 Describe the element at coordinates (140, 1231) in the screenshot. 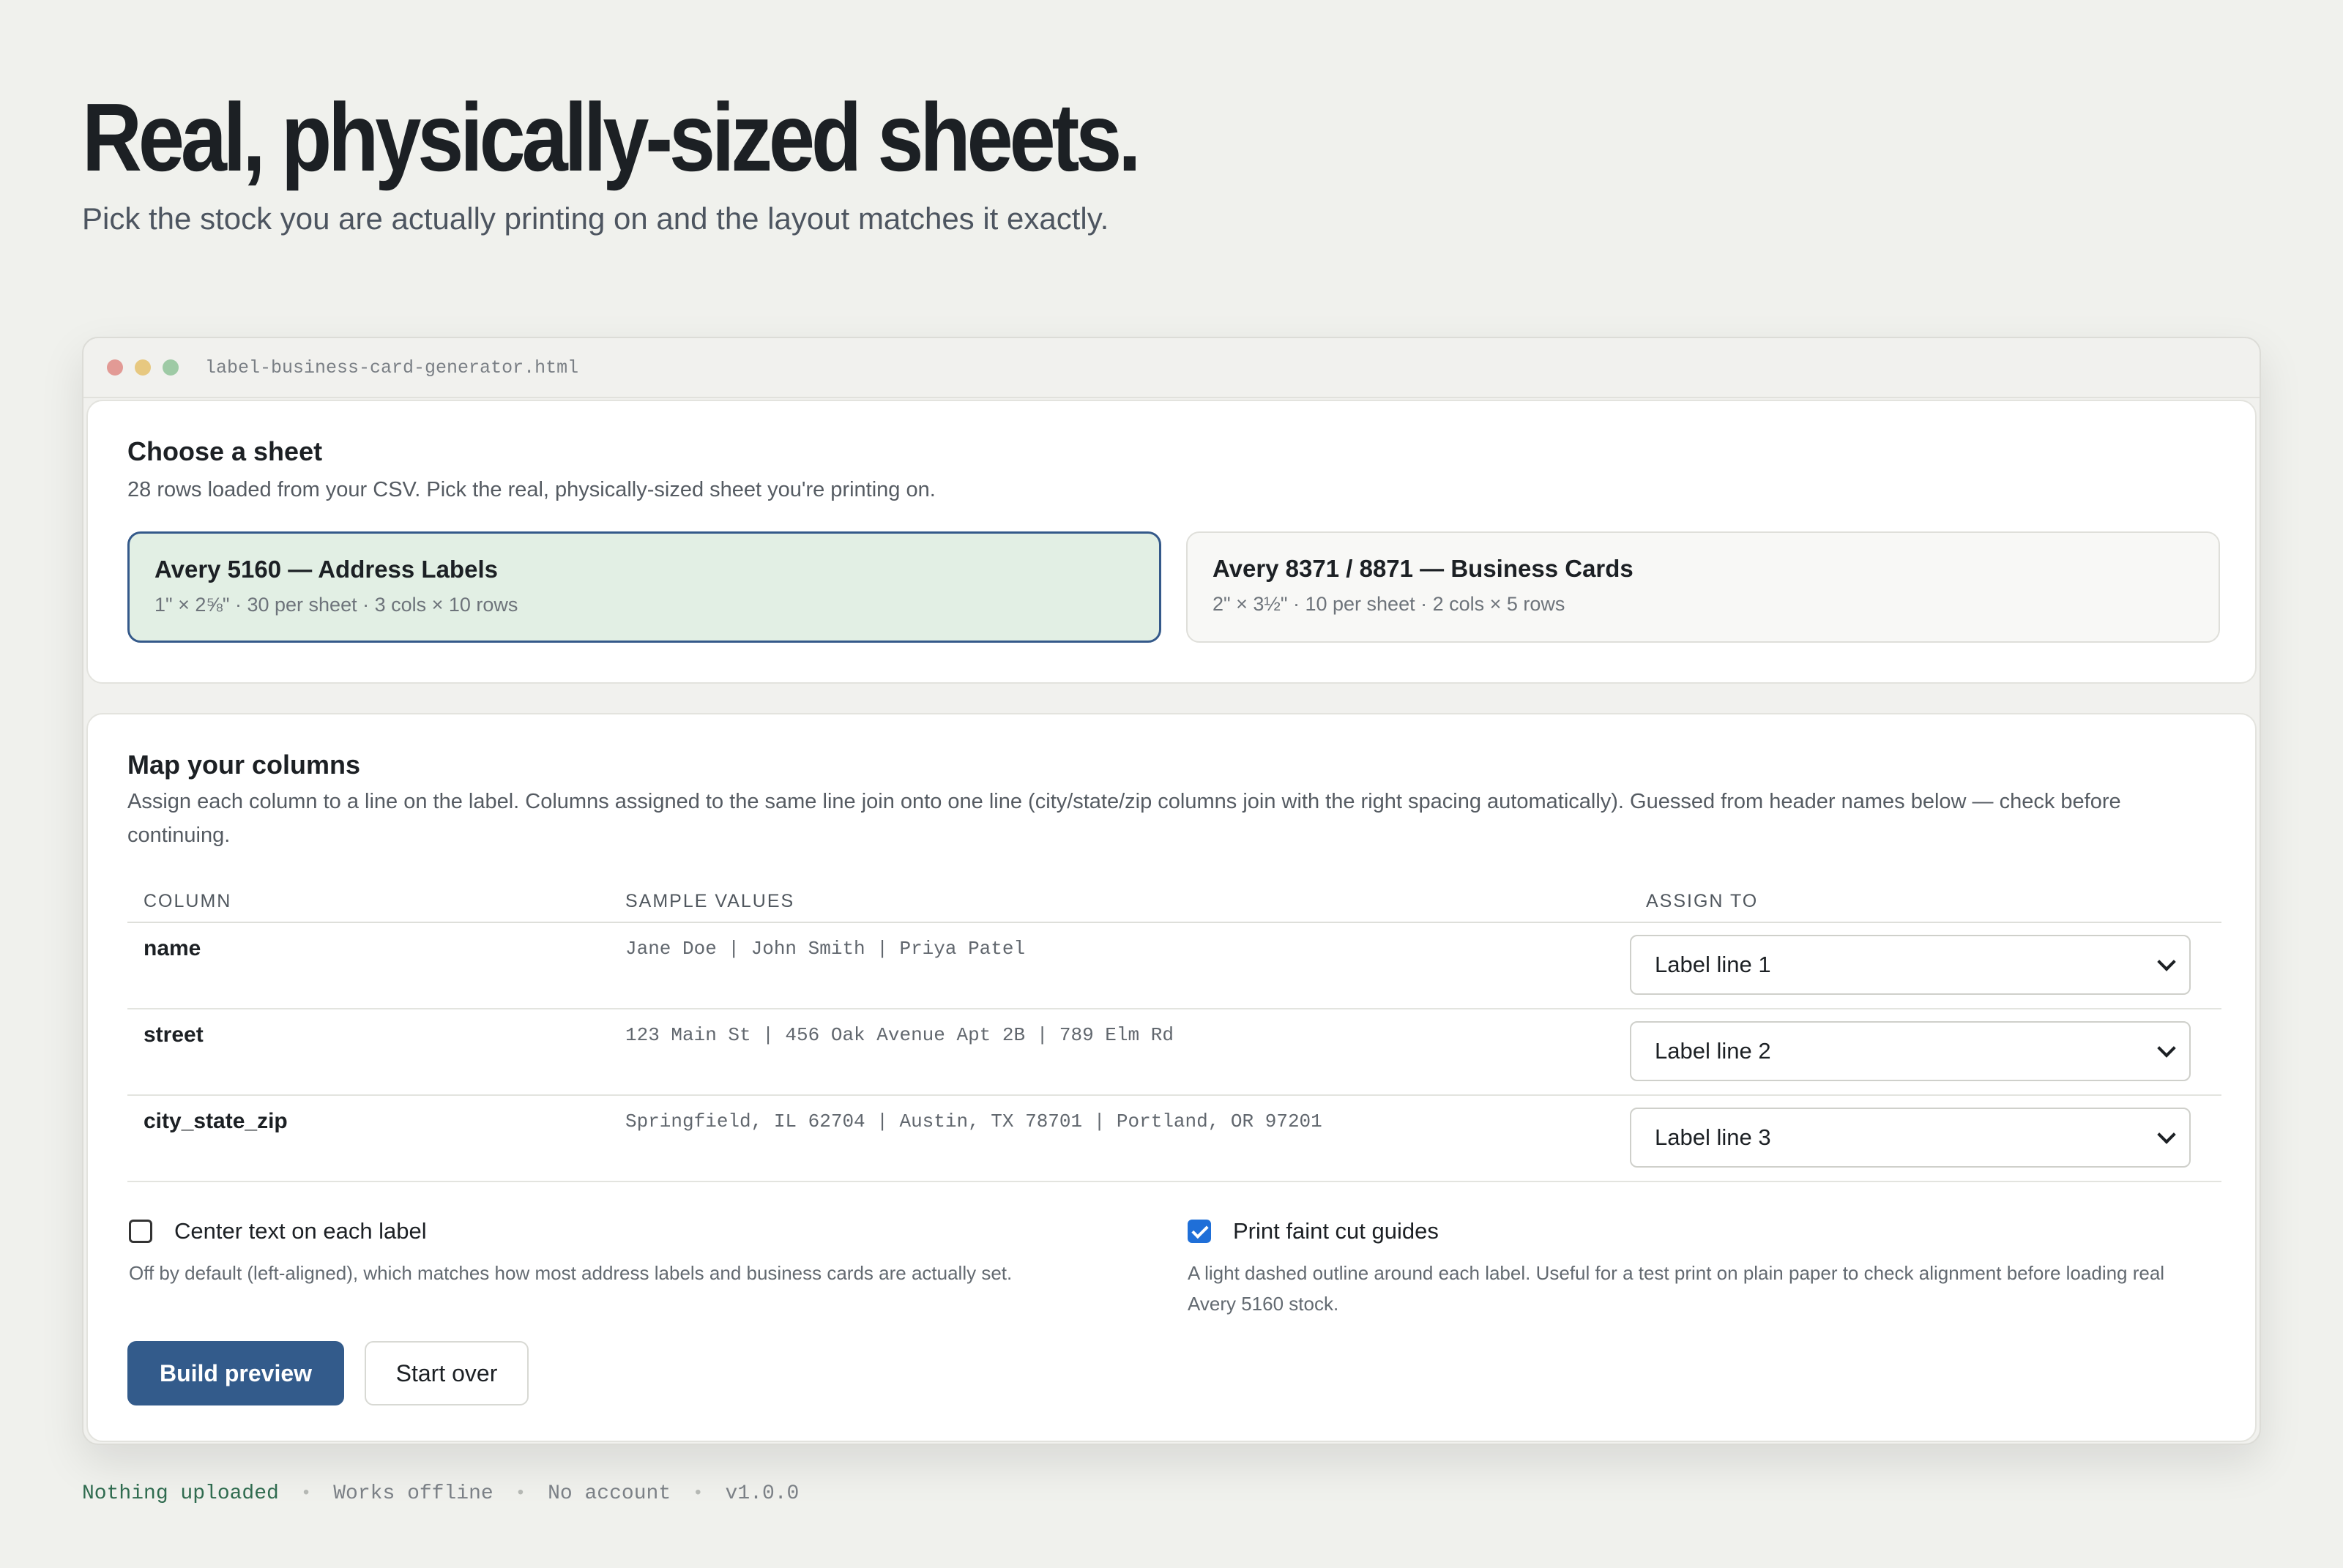

I see `center-text-checkbox` at that location.